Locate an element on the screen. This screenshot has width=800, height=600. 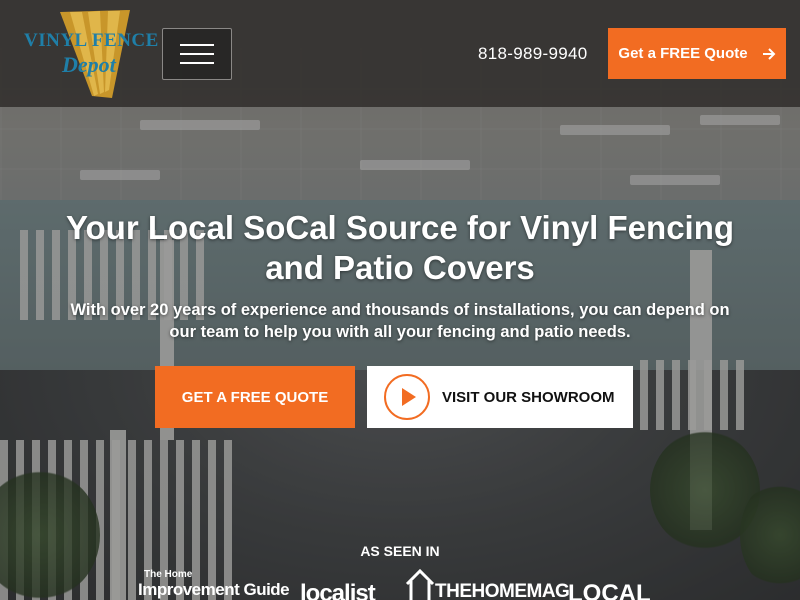
header-free-quote-button: Get a FREE Quote is located at coordinates (697, 53).